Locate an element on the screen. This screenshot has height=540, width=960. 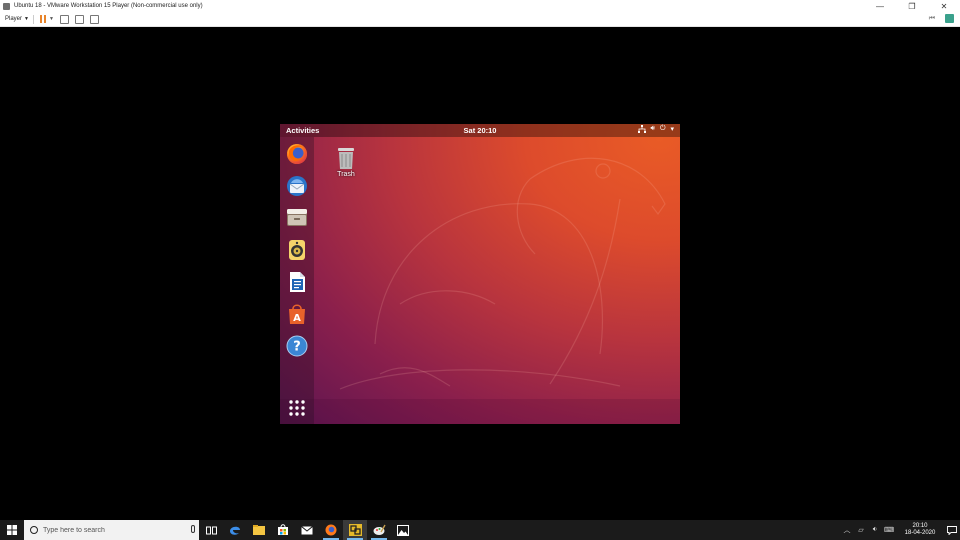
ubuntu-software-icon: A is located at coordinates (297, 314).